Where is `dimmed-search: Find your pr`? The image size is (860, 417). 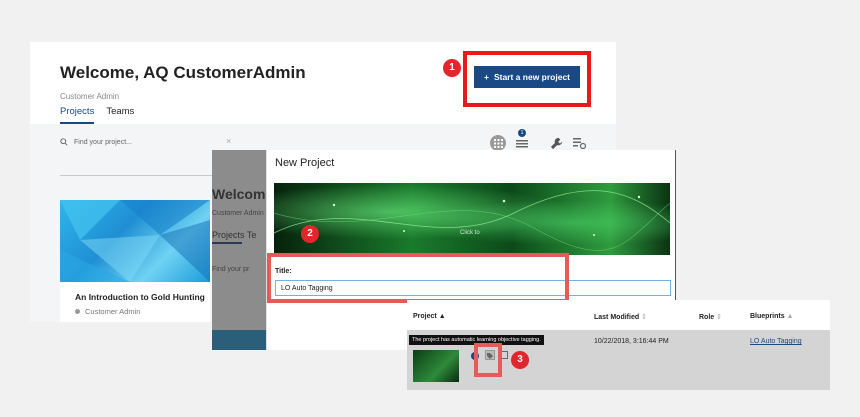
dimmed-search: Find your pr is located at coordinates (231, 269).